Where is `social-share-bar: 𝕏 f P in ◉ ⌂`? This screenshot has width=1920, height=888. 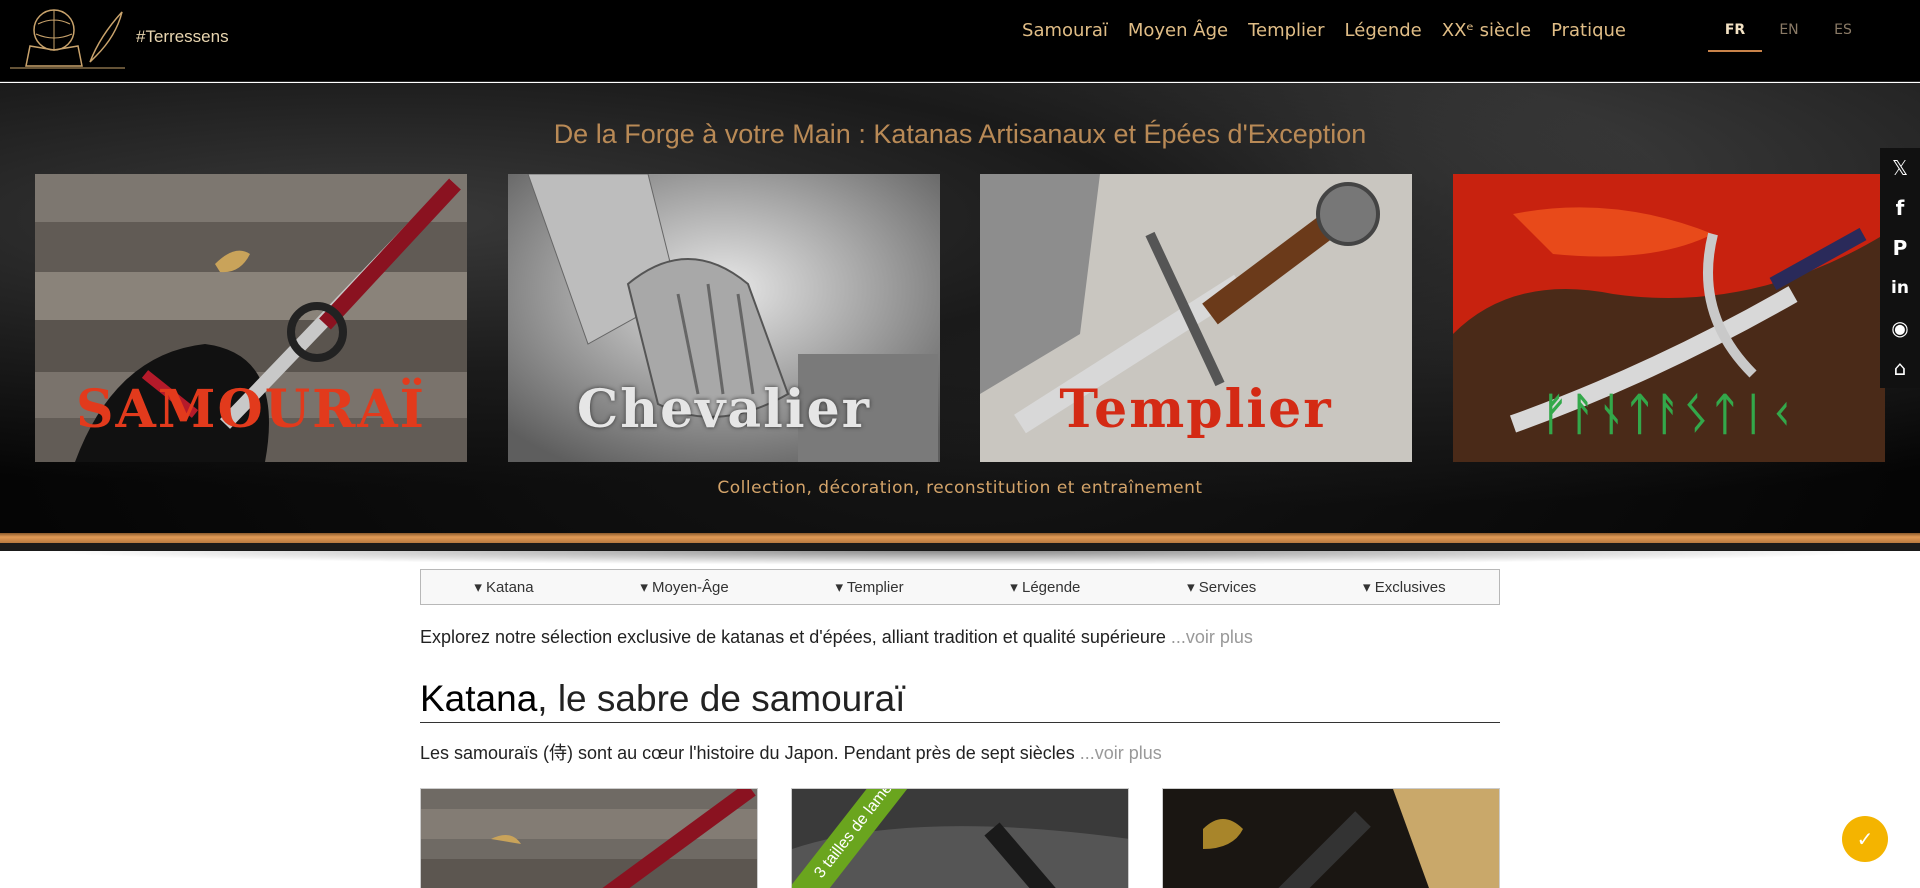 social-share-bar: 𝕏 f P in ◉ ⌂ is located at coordinates (1900, 268).